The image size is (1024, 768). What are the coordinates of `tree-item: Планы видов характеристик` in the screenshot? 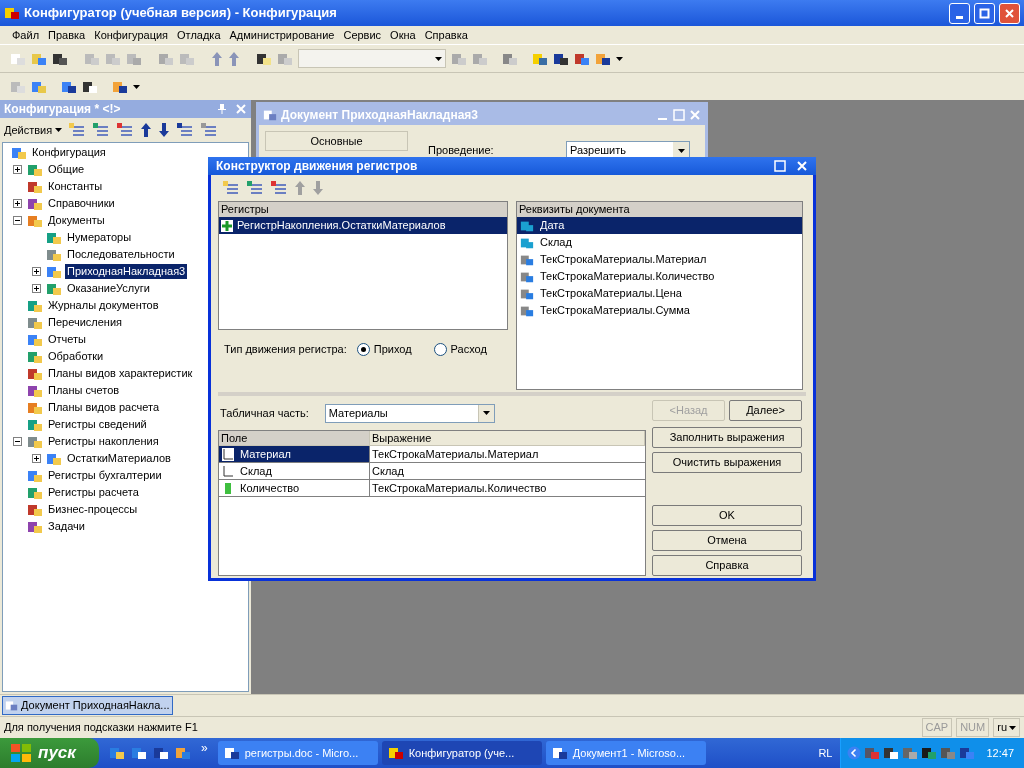 It's located at (120, 373).